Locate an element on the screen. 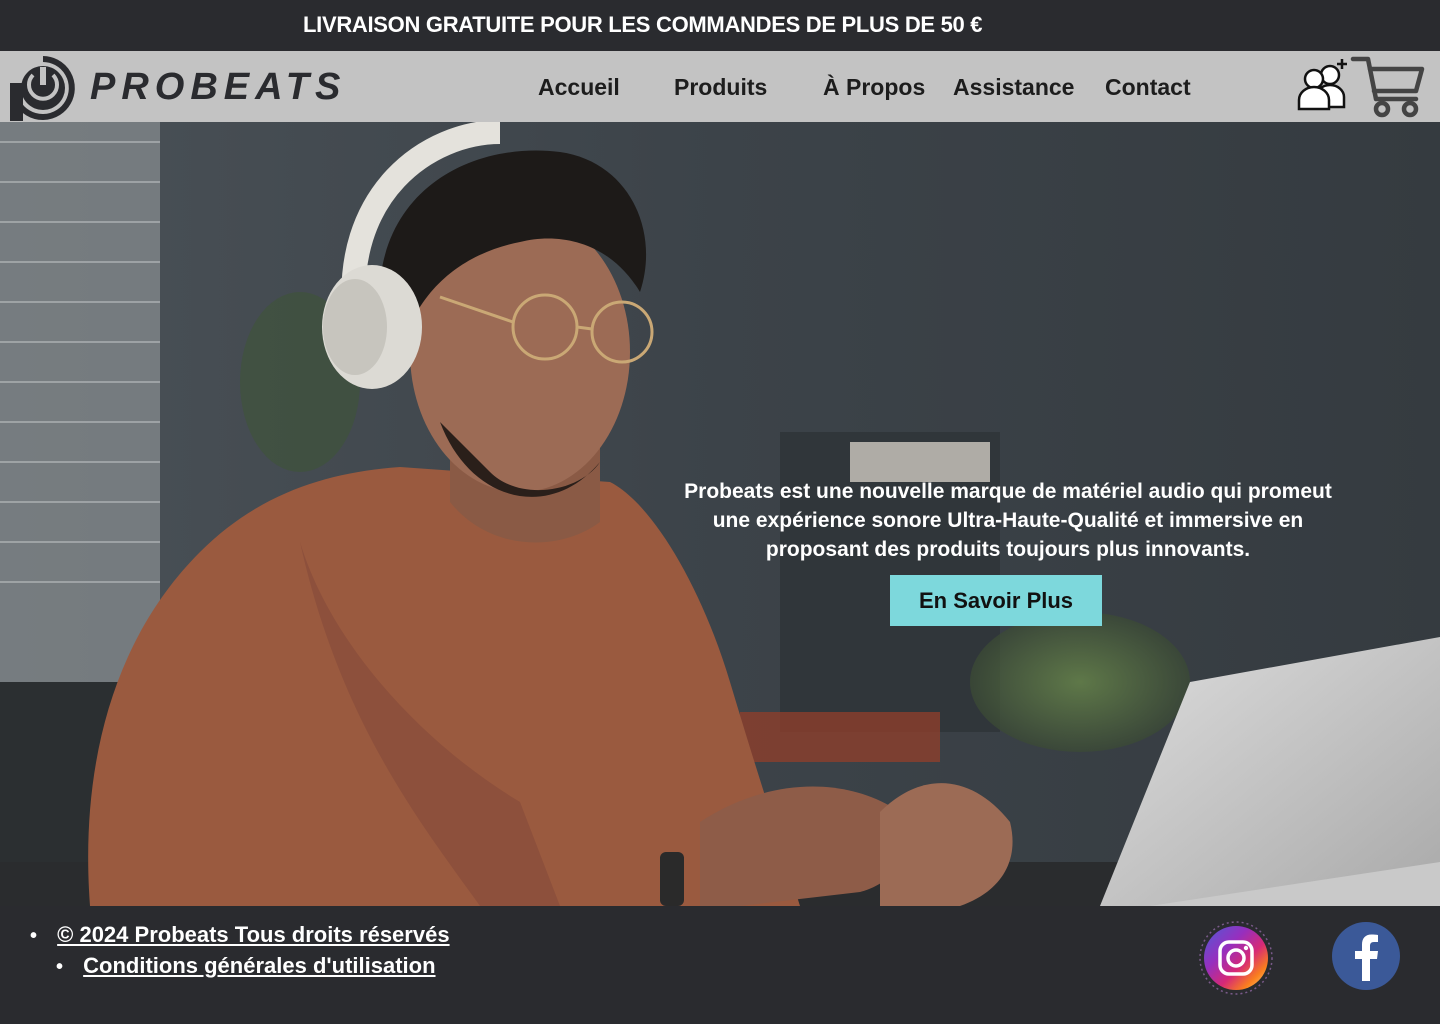 This screenshot has width=1440, height=1024. learn-more-button: En Savoir Plus is located at coordinates (996, 600).